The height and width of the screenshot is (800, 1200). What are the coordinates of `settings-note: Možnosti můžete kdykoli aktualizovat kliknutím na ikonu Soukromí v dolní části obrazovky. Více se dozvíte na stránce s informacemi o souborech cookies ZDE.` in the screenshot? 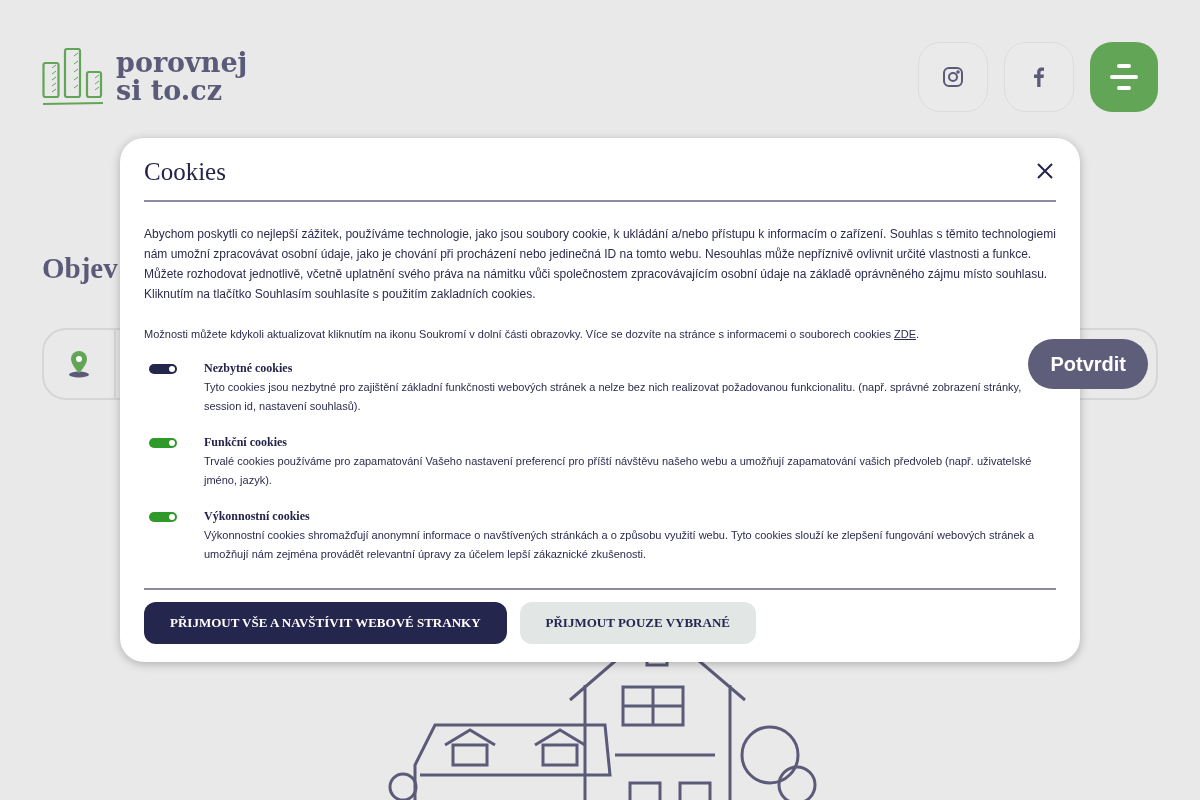 It's located at (532, 334).